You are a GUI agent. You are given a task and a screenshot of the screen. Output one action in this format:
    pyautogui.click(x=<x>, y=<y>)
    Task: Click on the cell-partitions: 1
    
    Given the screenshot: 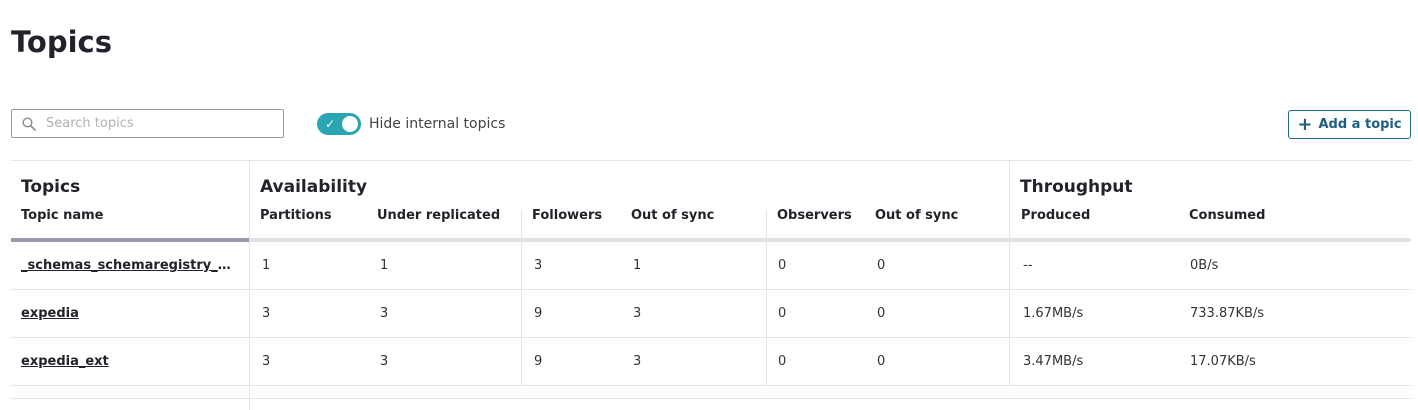 What is the action you would take?
    pyautogui.click(x=266, y=265)
    